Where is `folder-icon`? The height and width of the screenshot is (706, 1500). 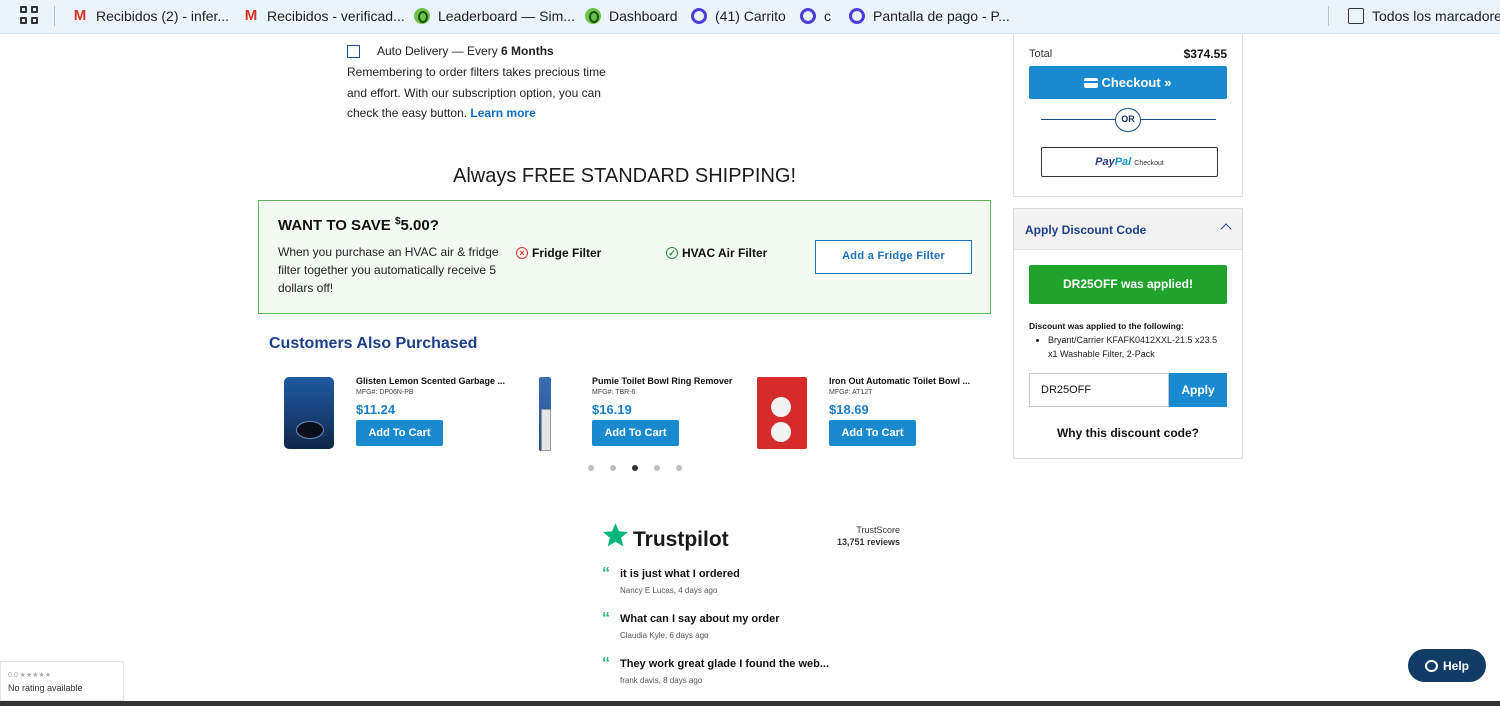 folder-icon is located at coordinates (1356, 16).